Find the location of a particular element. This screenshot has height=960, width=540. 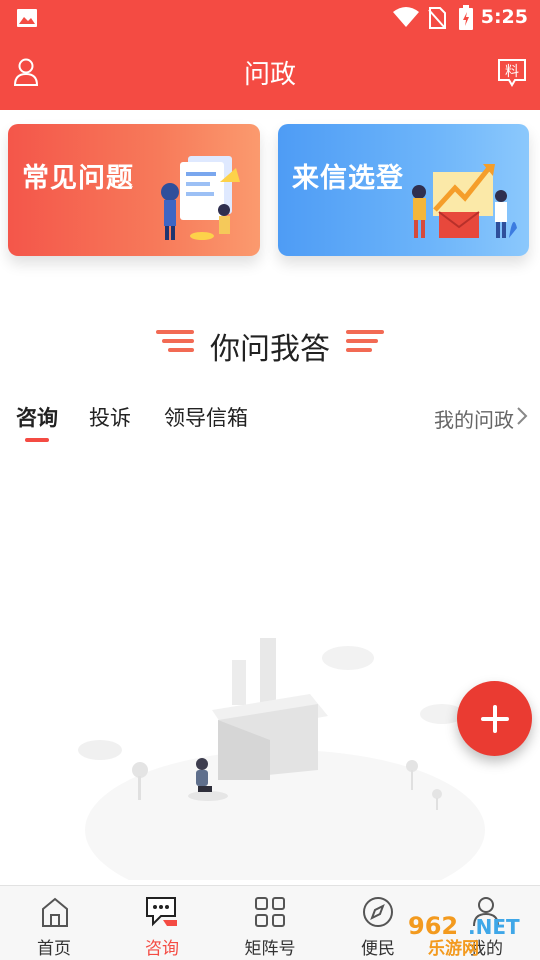

watermark-text: 乐游网 is located at coordinates (453, 949).